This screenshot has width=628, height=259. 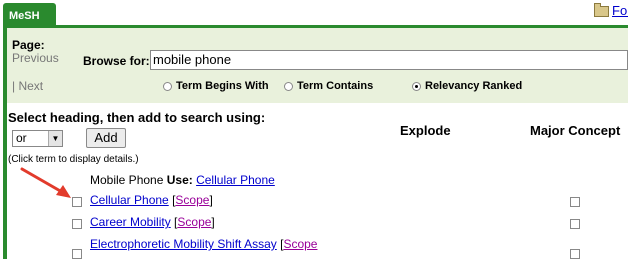 I want to click on page-label: Page:, so click(x=28, y=45).